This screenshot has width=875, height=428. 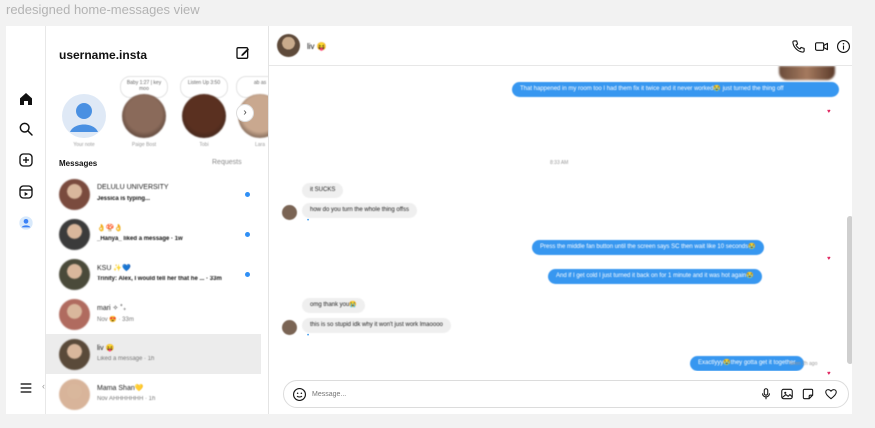 What do you see at coordinates (808, 394) in the screenshot?
I see `sticker-icon` at bounding box center [808, 394].